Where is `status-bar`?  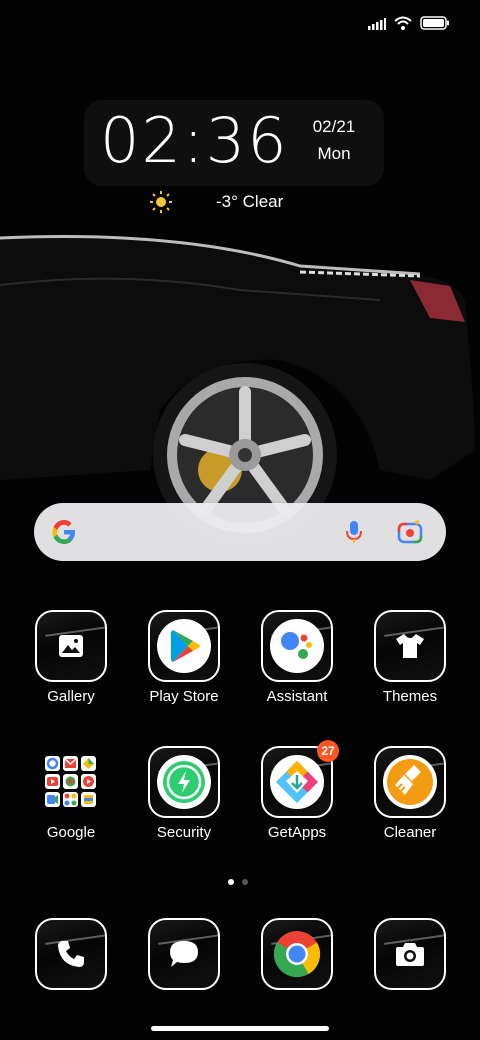
status-bar is located at coordinates (409, 25).